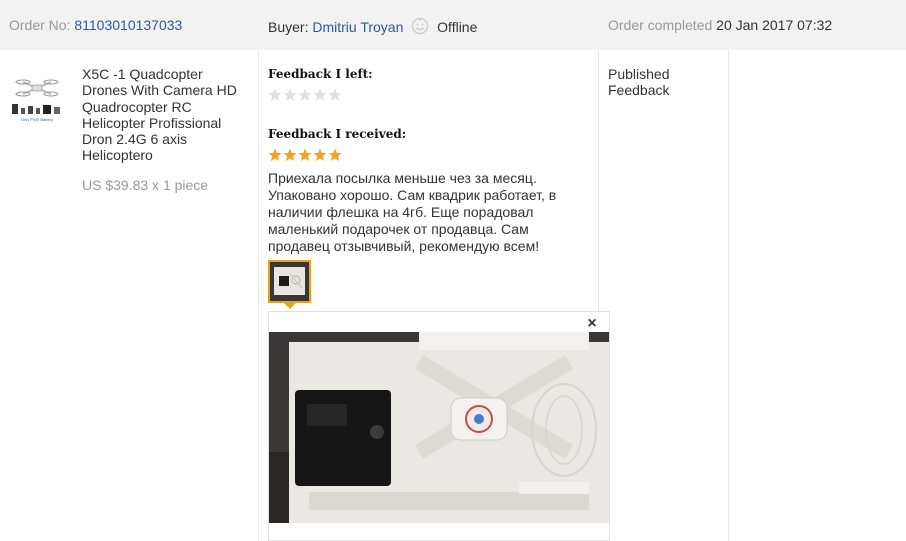 The height and width of the screenshot is (541, 906). I want to click on product-price: US $39.83 x 1 piece, so click(145, 185).